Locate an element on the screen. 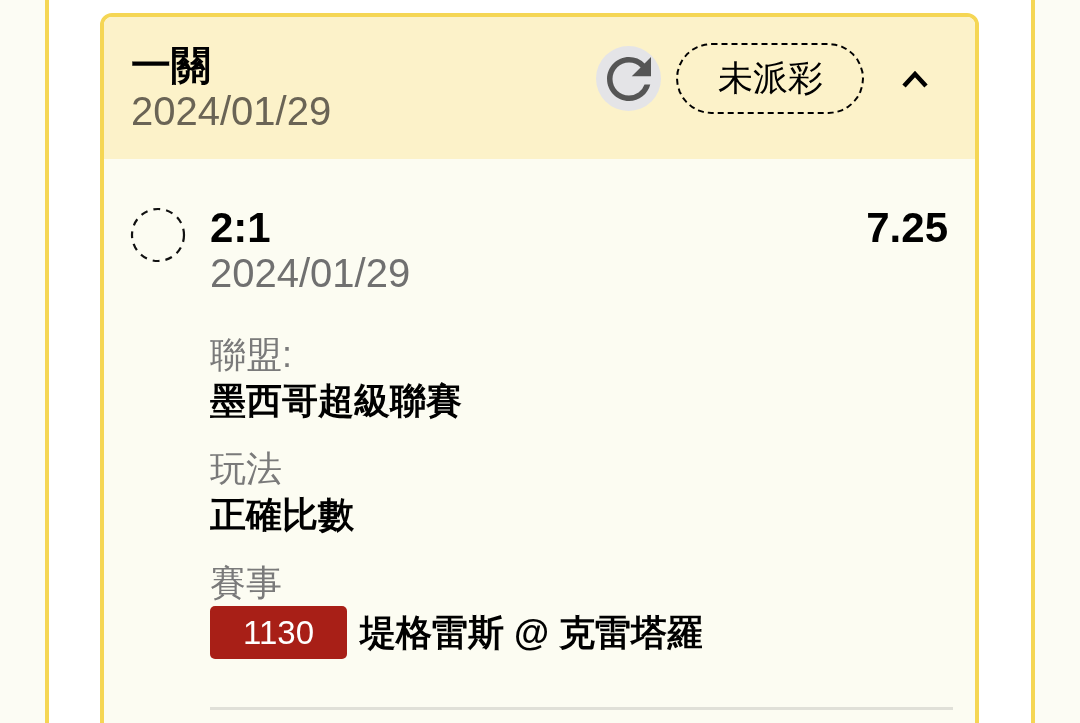 The image size is (1080, 723). bet-title: 一關 is located at coordinates (171, 65).